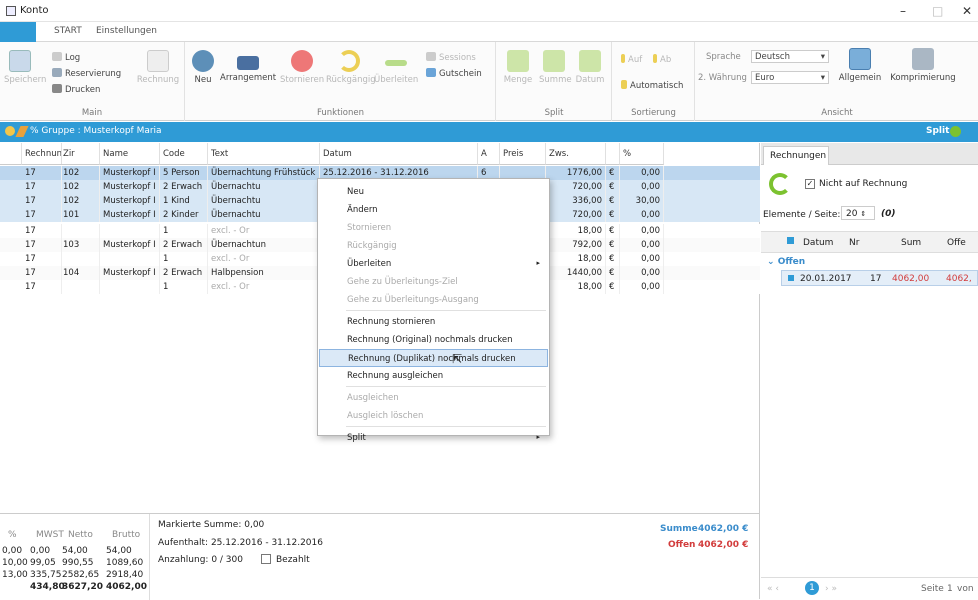 The width and height of the screenshot is (978, 600). I want to click on split-sum-button: Summe, so click(555, 67).